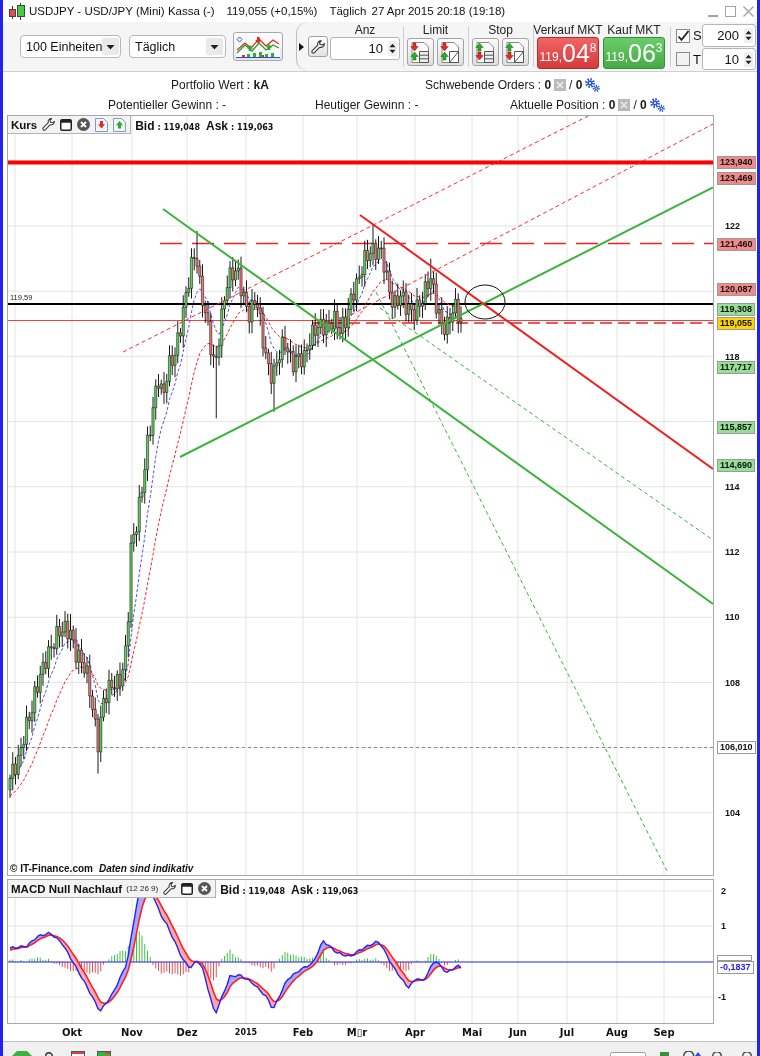 Image resolution: width=760 pixels, height=1056 pixels. What do you see at coordinates (697, 35) in the screenshot?
I see `checkbox-label: S` at bounding box center [697, 35].